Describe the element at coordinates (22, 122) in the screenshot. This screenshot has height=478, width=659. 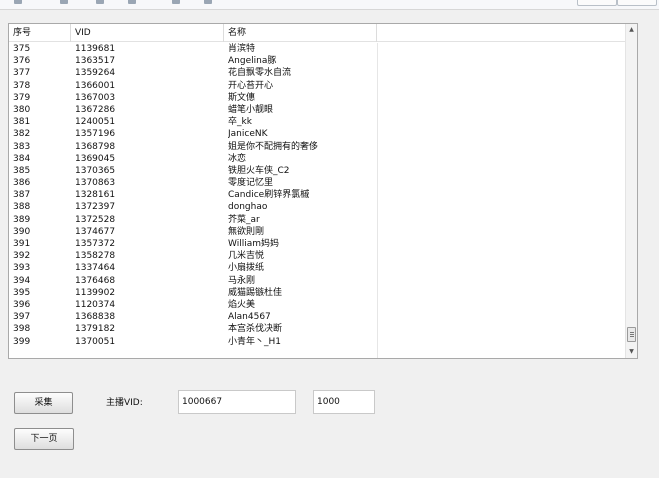
I see `cell-seq: 381` at that location.